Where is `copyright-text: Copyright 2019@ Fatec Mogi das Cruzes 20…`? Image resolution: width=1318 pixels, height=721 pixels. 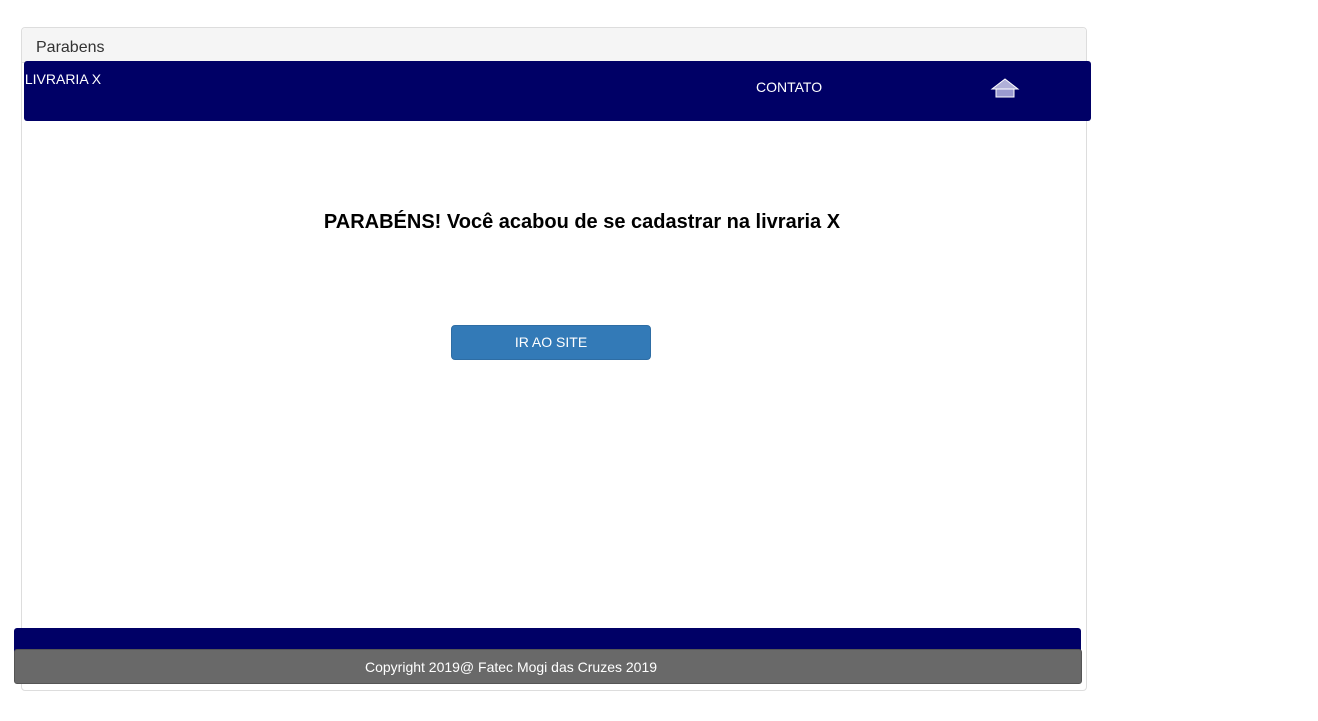
copyright-text: Copyright 2019@ Fatec Mogi das Cruzes 20… is located at coordinates (511, 667).